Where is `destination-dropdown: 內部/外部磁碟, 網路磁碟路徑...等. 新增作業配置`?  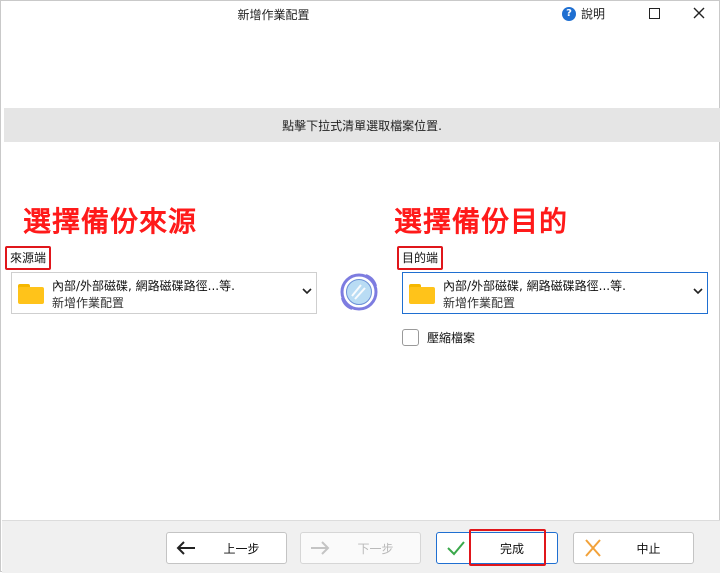
destination-dropdown: 內部/外部磁碟, 網路磁碟路徑...等. 新增作業配置 is located at coordinates (555, 293).